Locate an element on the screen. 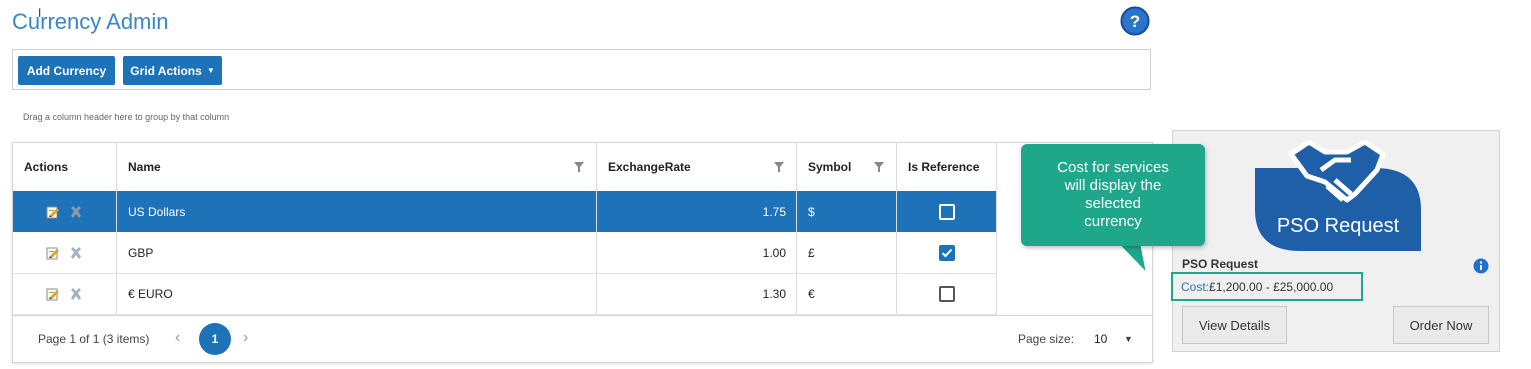  header-name: Name is located at coordinates (357, 167).